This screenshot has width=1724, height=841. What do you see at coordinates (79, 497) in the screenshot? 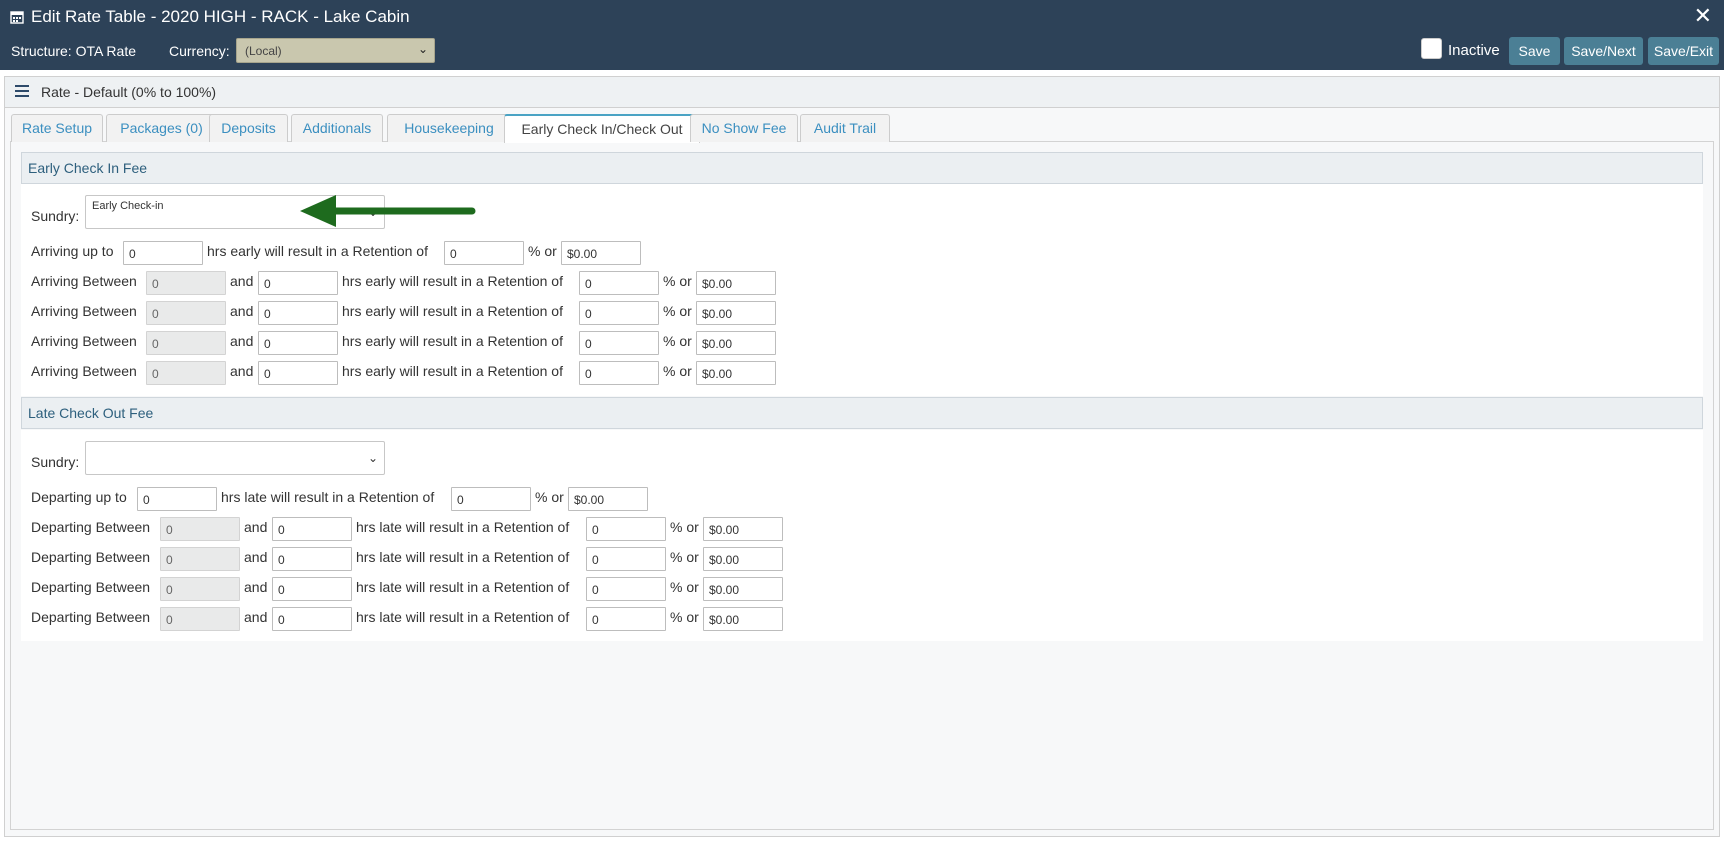
I see `late-up-to-label: Departing up to` at bounding box center [79, 497].